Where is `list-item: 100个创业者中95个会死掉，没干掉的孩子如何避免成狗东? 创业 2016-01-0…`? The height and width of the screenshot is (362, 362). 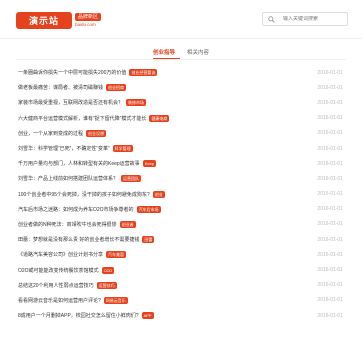
list-item: 100个创业者中95个会死掉，没干掉的孩子如何避免成狗东? 创业 2016-01-0… is located at coordinates (180, 194).